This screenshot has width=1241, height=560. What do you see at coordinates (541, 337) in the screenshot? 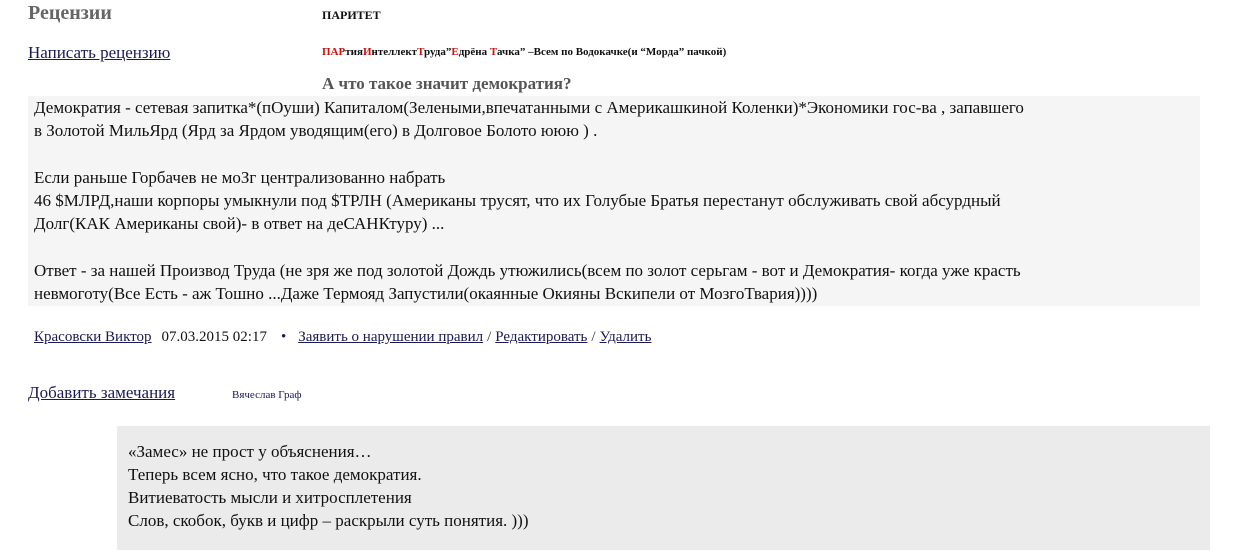
I see `edit-link: Редактировать` at bounding box center [541, 337].